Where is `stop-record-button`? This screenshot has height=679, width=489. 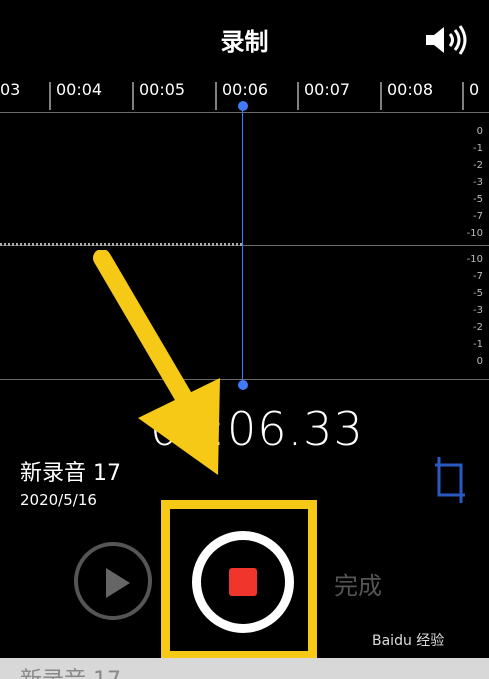 stop-record-button is located at coordinates (243, 582).